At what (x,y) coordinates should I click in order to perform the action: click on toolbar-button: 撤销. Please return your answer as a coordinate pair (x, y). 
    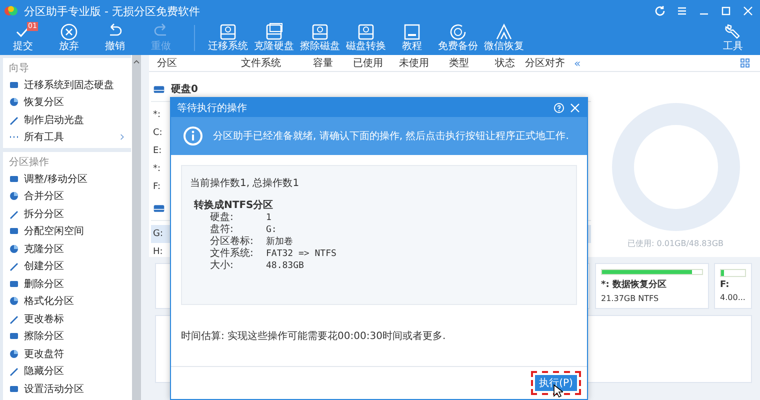
    Looking at the image, I should click on (115, 38).